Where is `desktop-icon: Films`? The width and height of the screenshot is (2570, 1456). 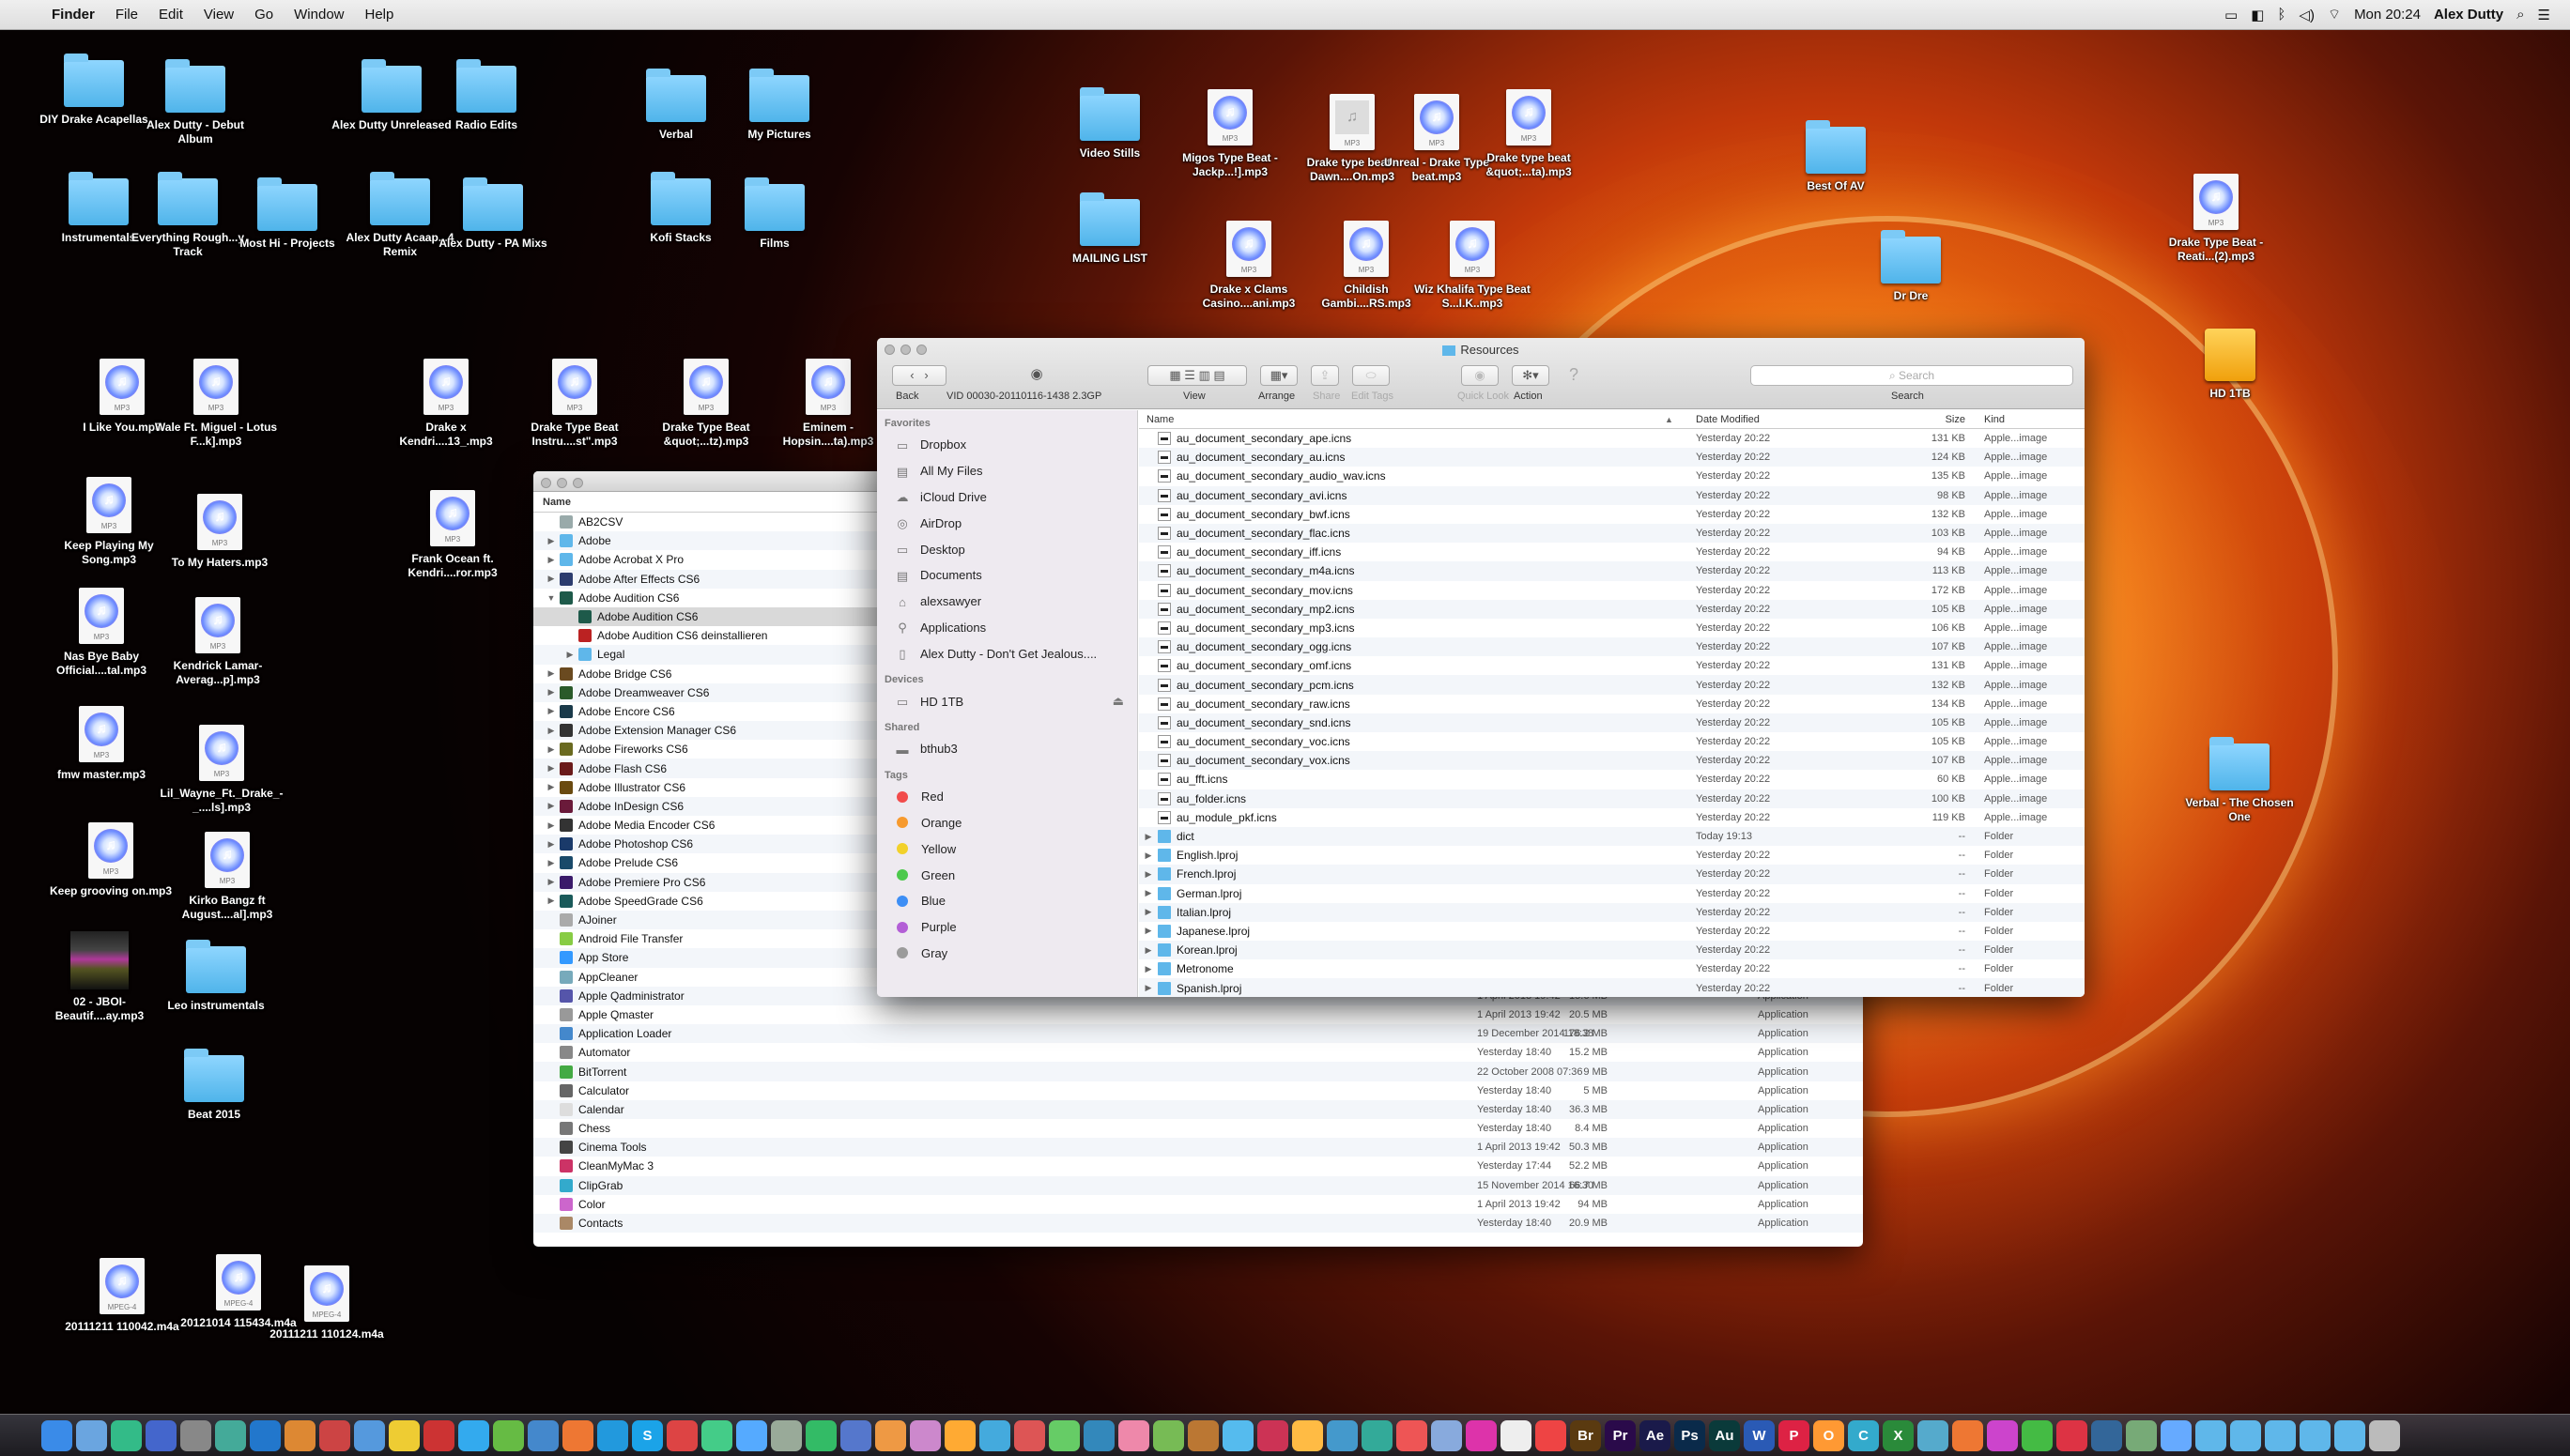 desktop-icon: Films is located at coordinates (775, 214).